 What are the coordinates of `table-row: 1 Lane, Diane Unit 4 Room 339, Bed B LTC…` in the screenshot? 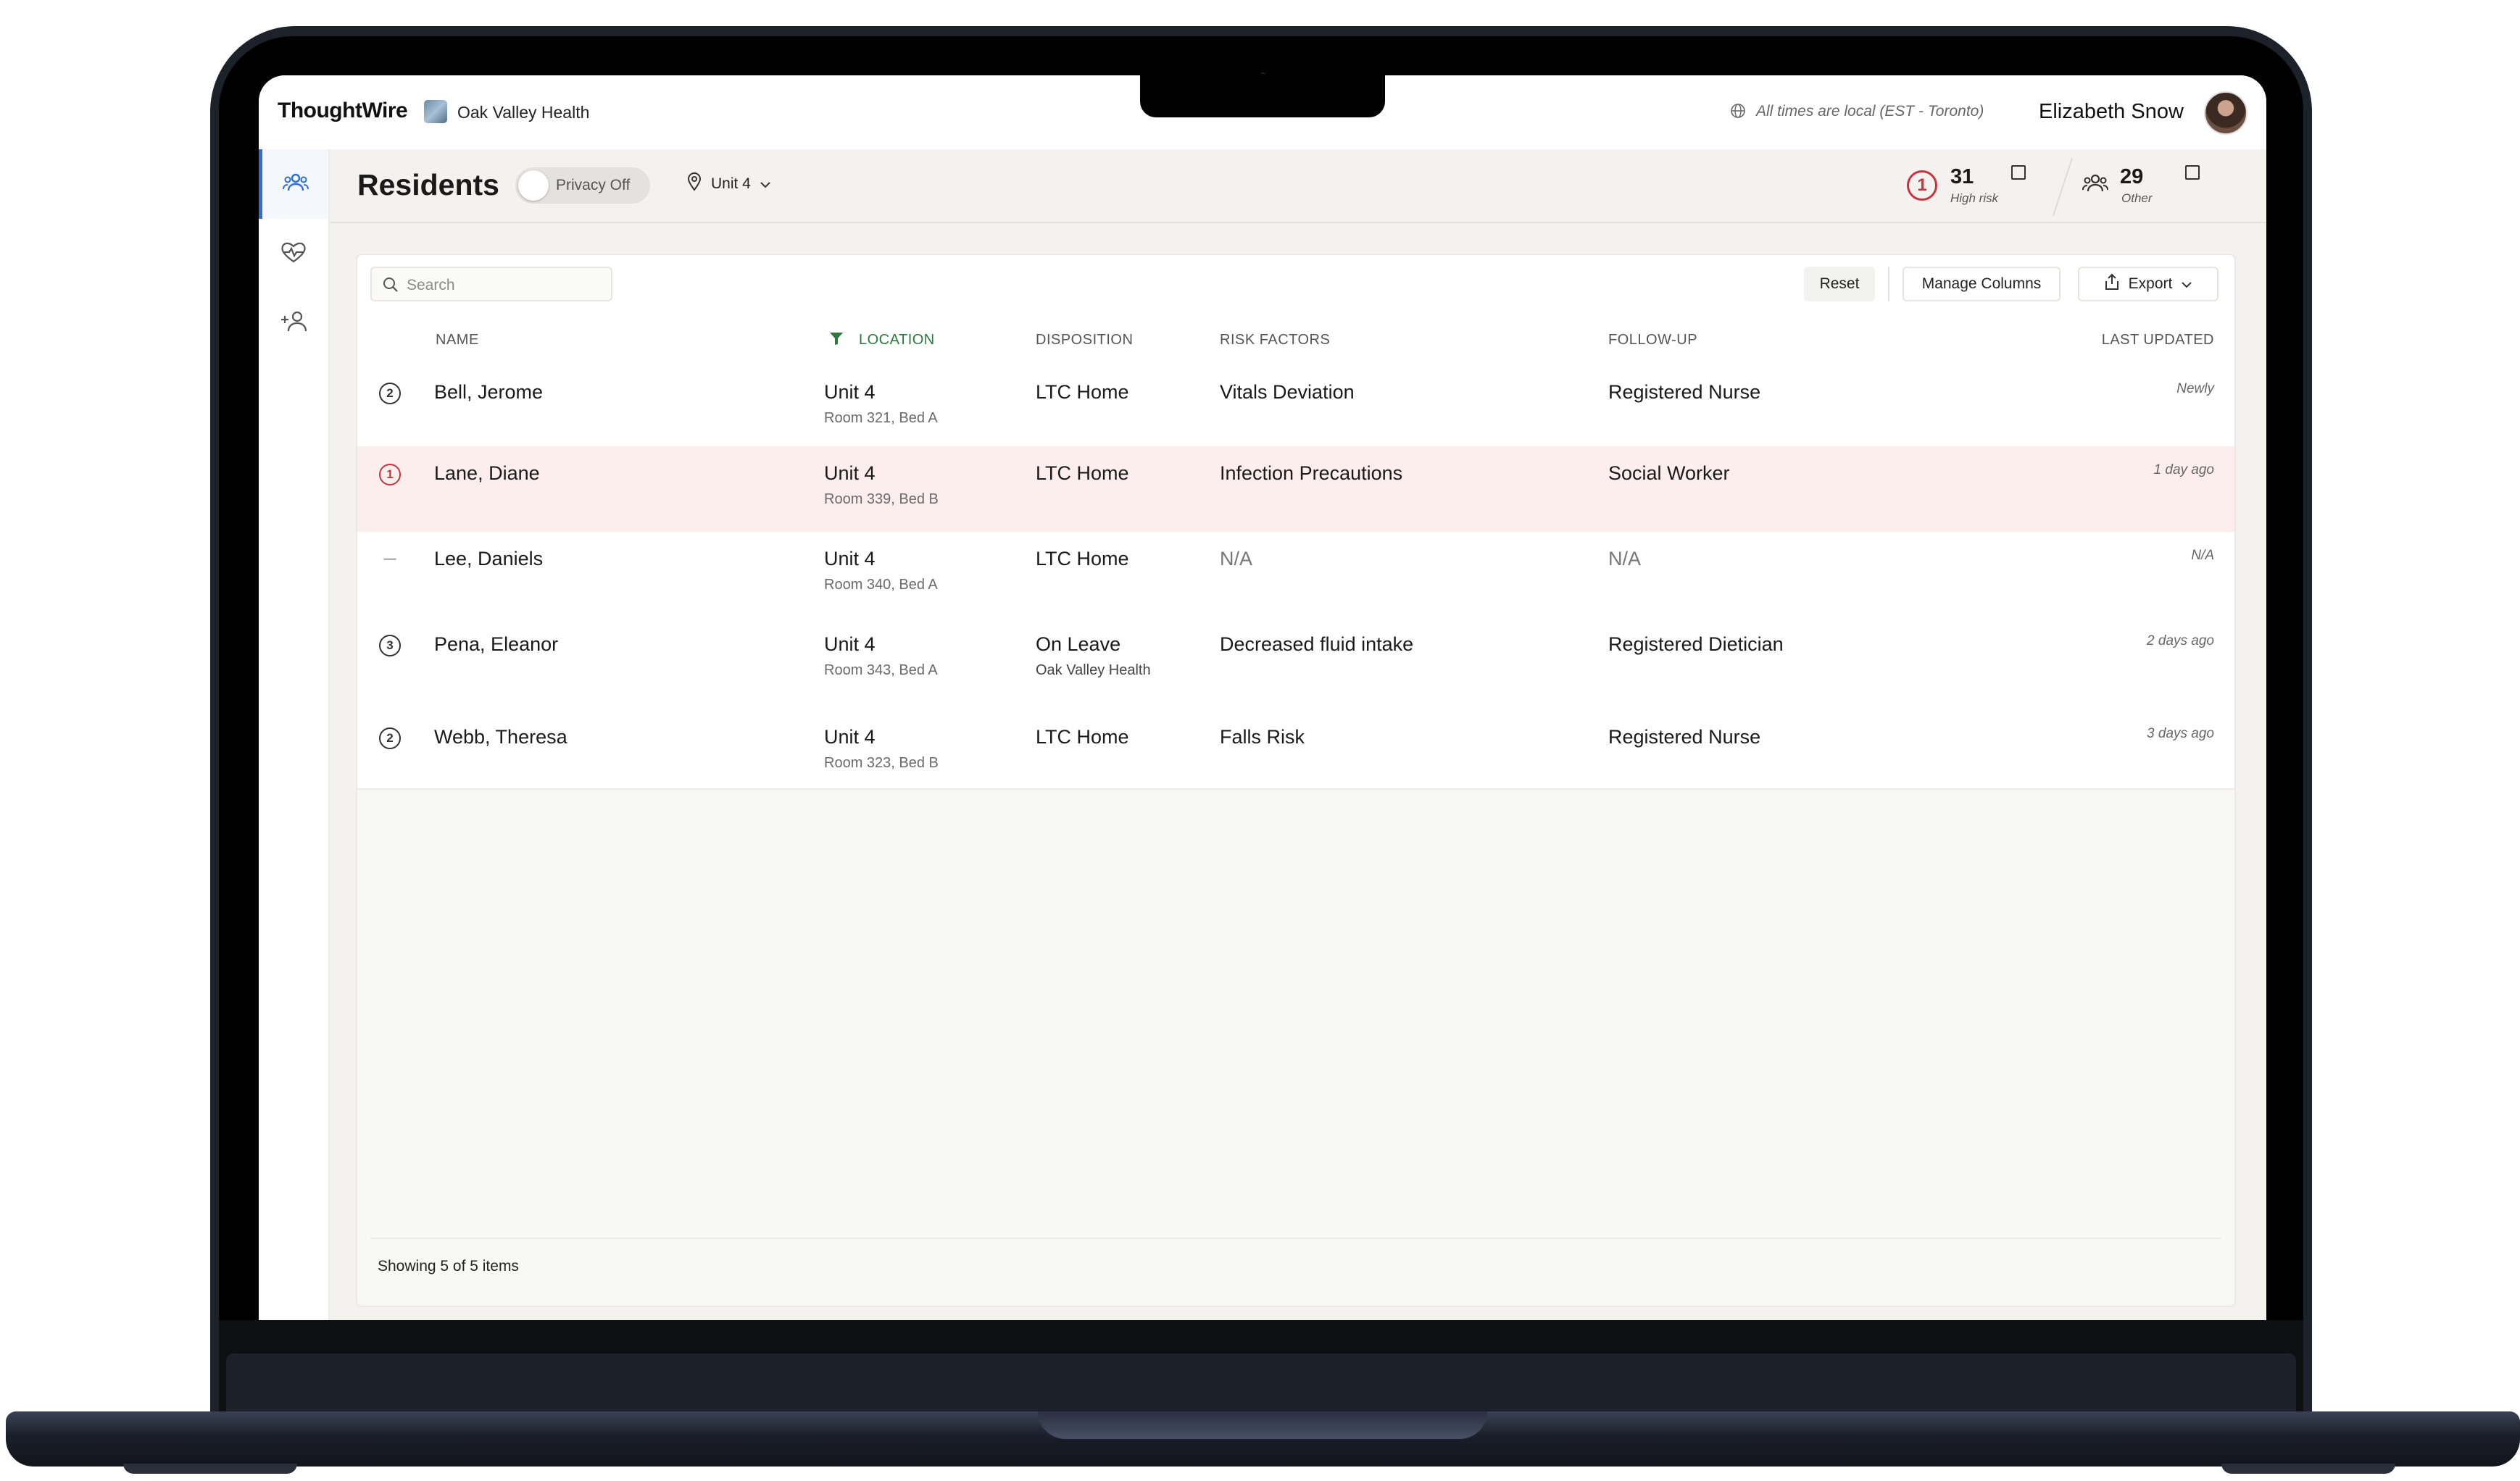 It's located at (1295, 489).